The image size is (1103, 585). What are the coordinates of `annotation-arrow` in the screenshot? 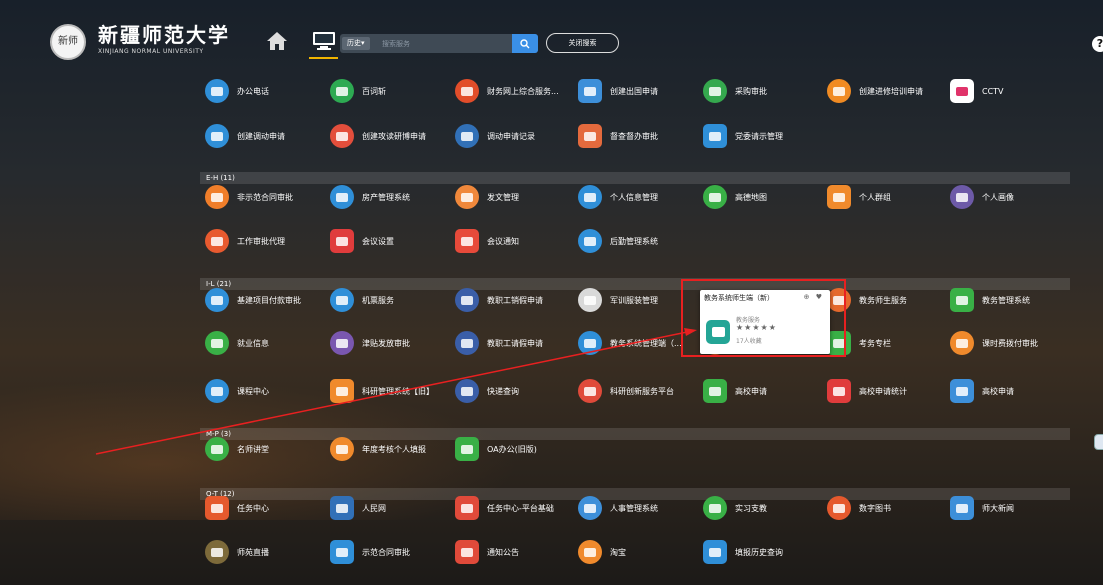 It's located at (396, 391).